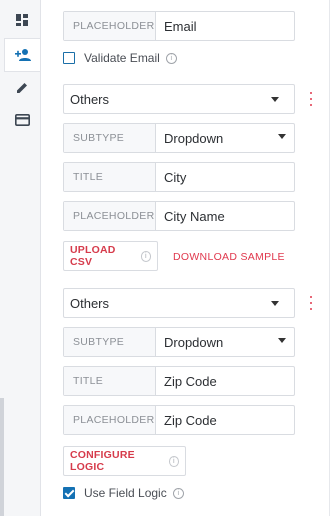  I want to click on download-sample-link: DOWNLOAD SAMPLE, so click(229, 257).